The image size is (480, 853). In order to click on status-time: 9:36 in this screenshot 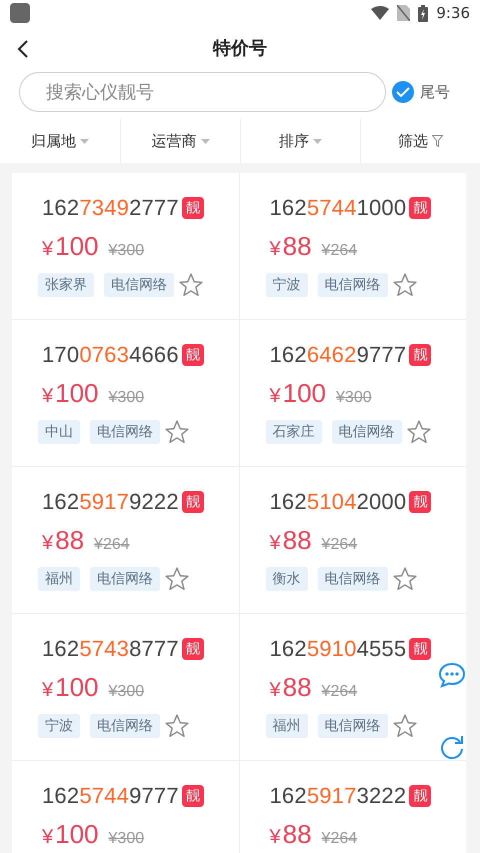, I will do `click(453, 13)`.